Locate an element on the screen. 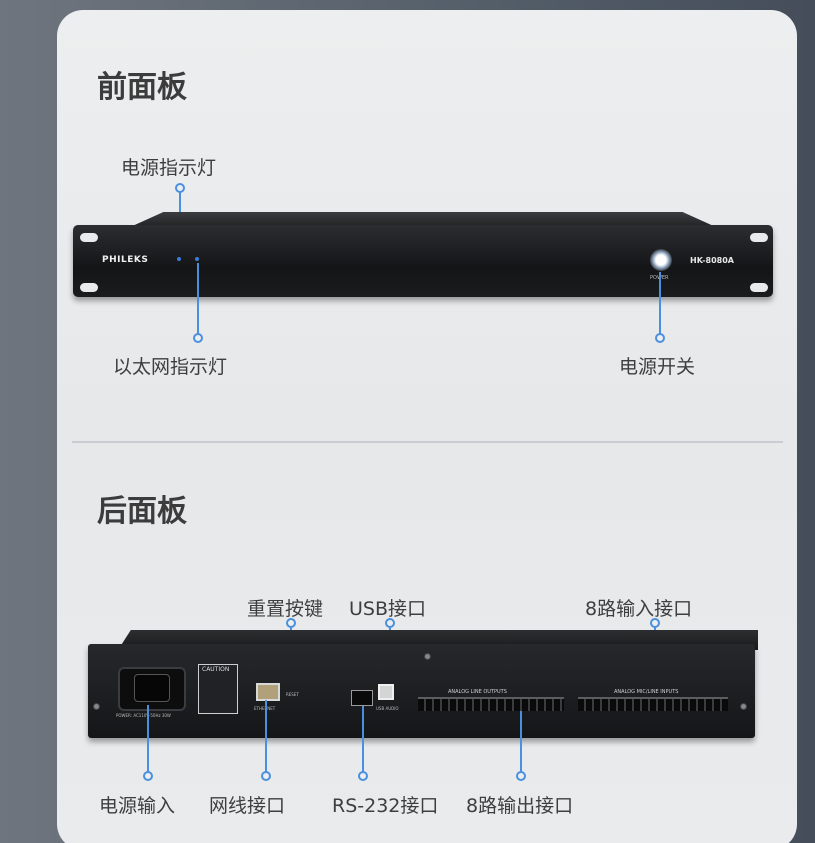 The height and width of the screenshot is (843, 815). reset-text: RESET is located at coordinates (292, 694).